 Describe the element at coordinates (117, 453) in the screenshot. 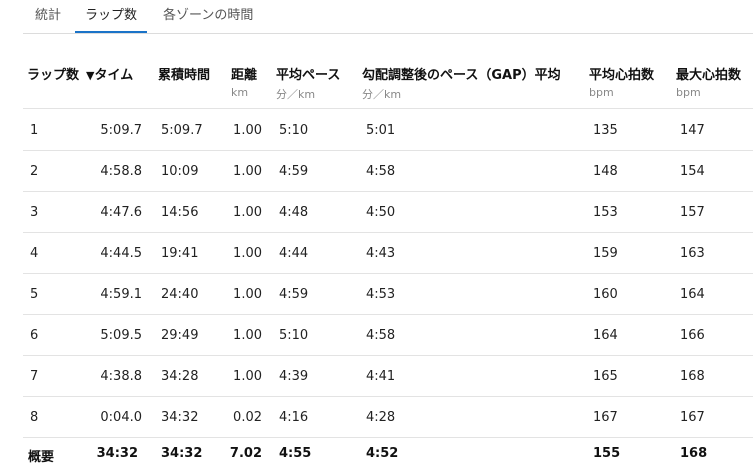

I see `summary-time: 34:32` at that location.